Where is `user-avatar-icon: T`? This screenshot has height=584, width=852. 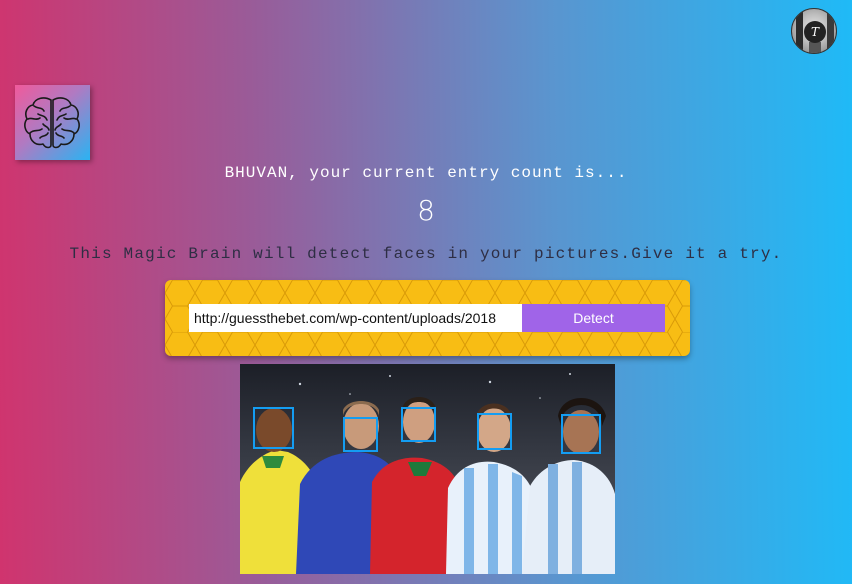 user-avatar-icon: T is located at coordinates (815, 32).